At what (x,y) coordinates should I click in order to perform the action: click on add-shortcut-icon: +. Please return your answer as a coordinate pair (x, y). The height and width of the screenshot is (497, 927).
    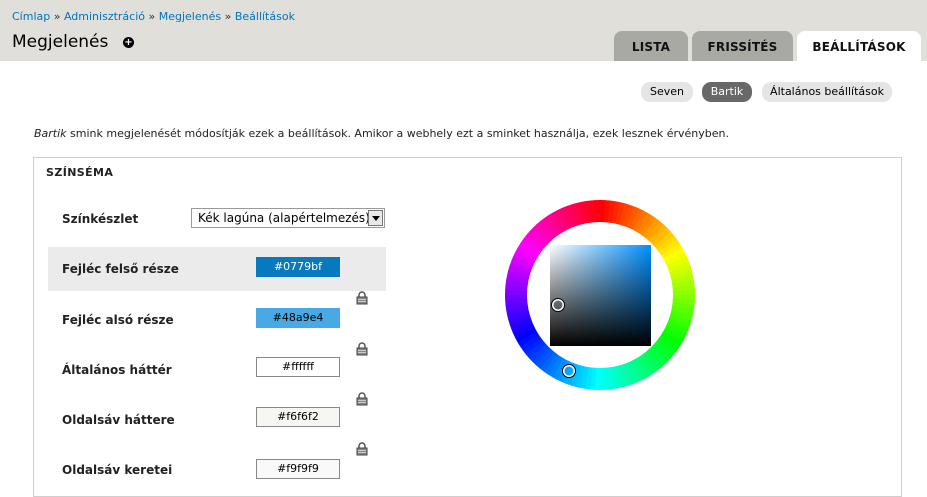
    Looking at the image, I should click on (128, 42).